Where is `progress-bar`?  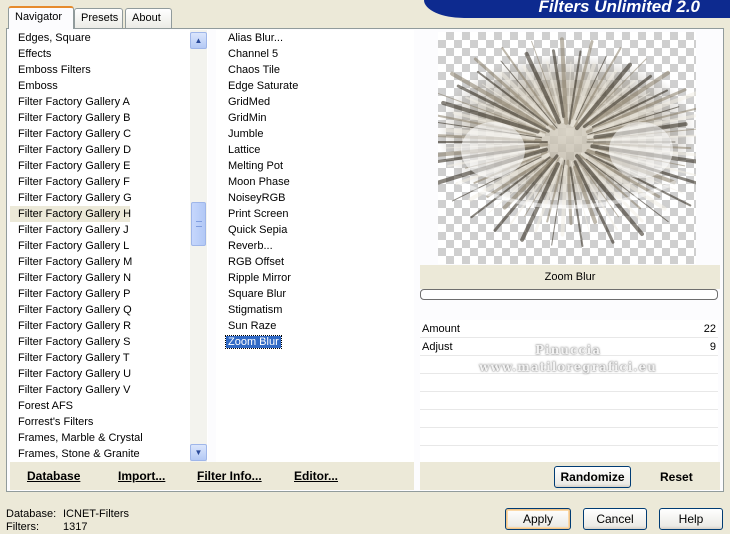 progress-bar is located at coordinates (569, 294).